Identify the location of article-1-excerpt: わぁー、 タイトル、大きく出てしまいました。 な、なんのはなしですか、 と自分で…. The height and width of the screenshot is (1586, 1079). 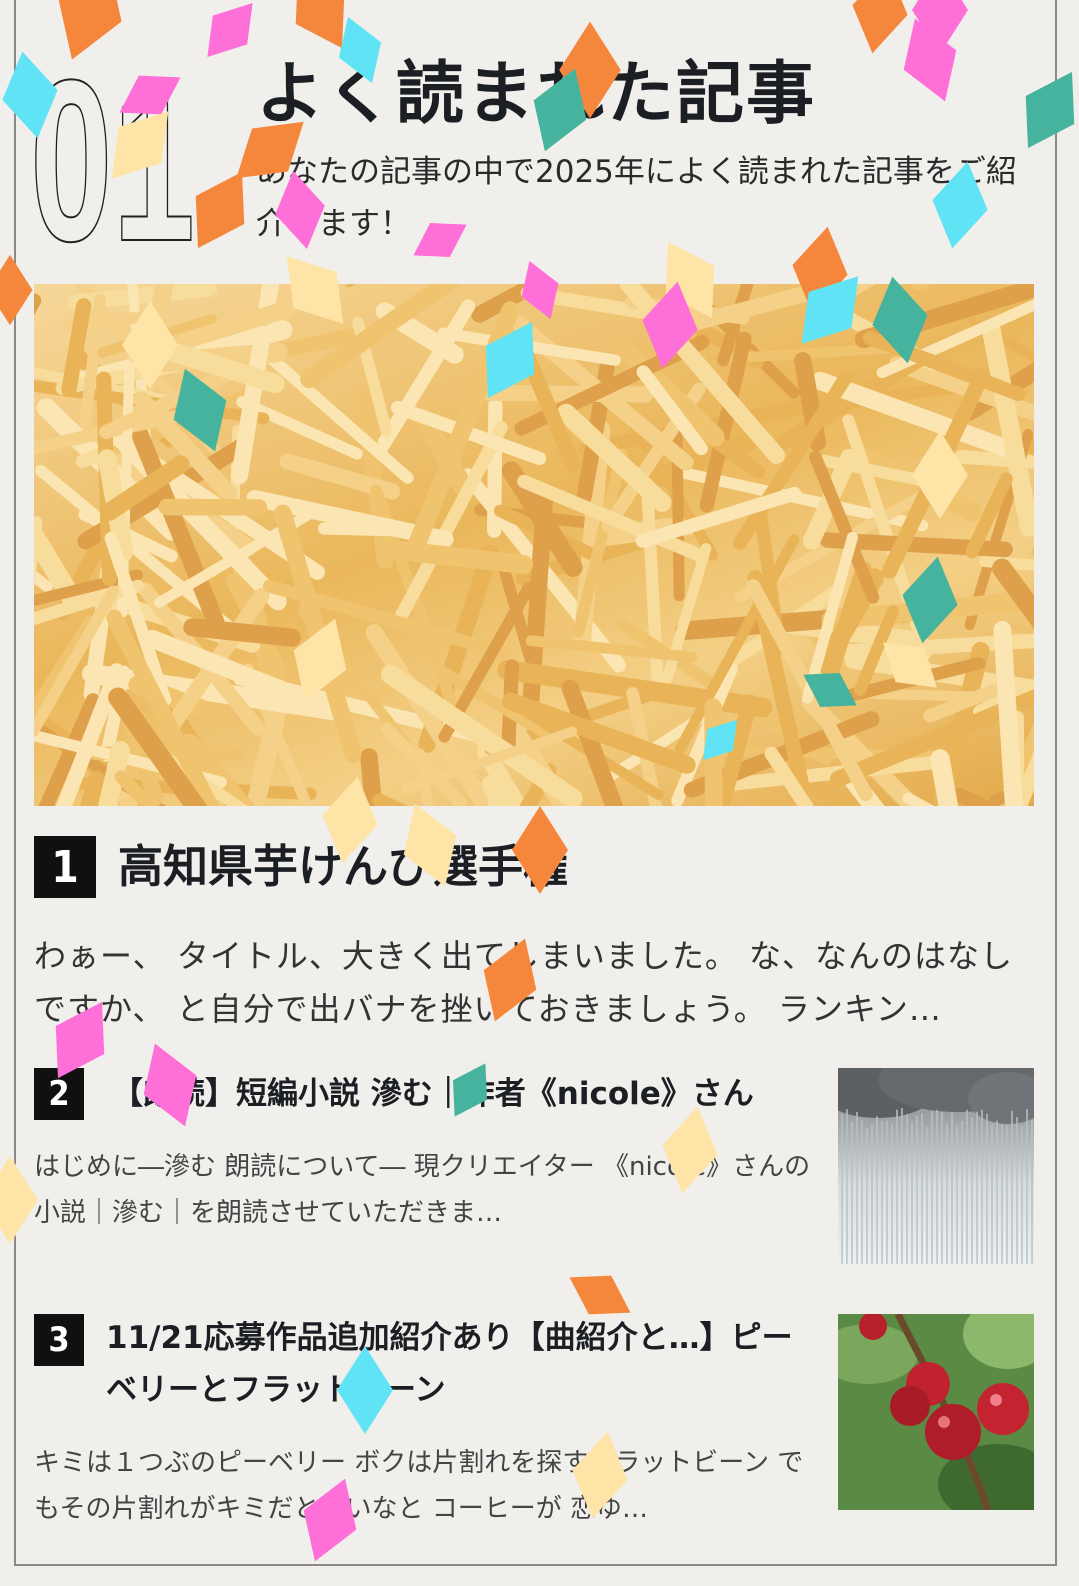
(534, 983).